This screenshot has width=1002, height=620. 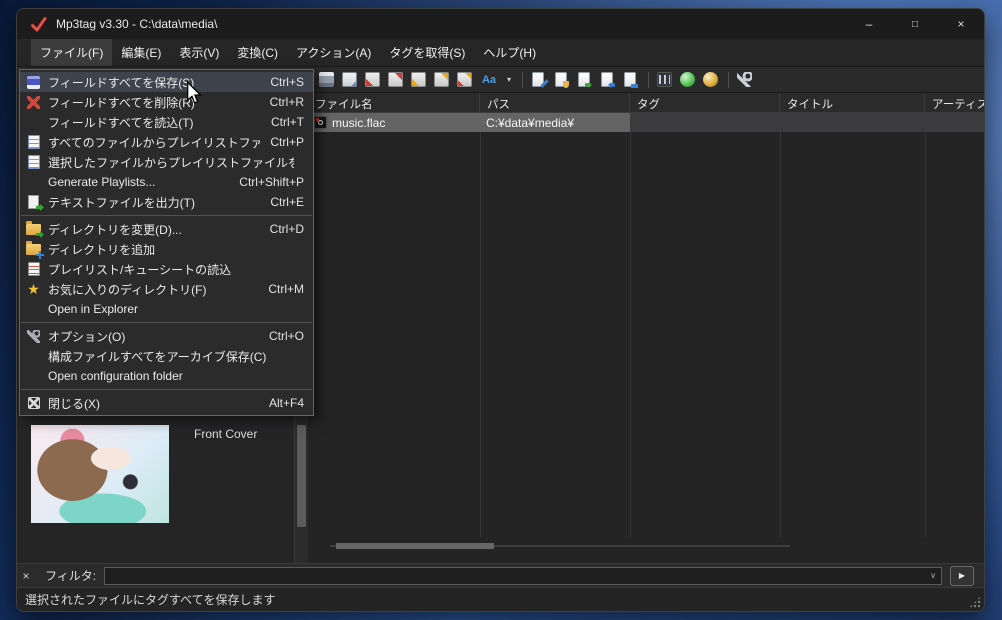 I want to click on playlist-file-icon, so click(x=561, y=80).